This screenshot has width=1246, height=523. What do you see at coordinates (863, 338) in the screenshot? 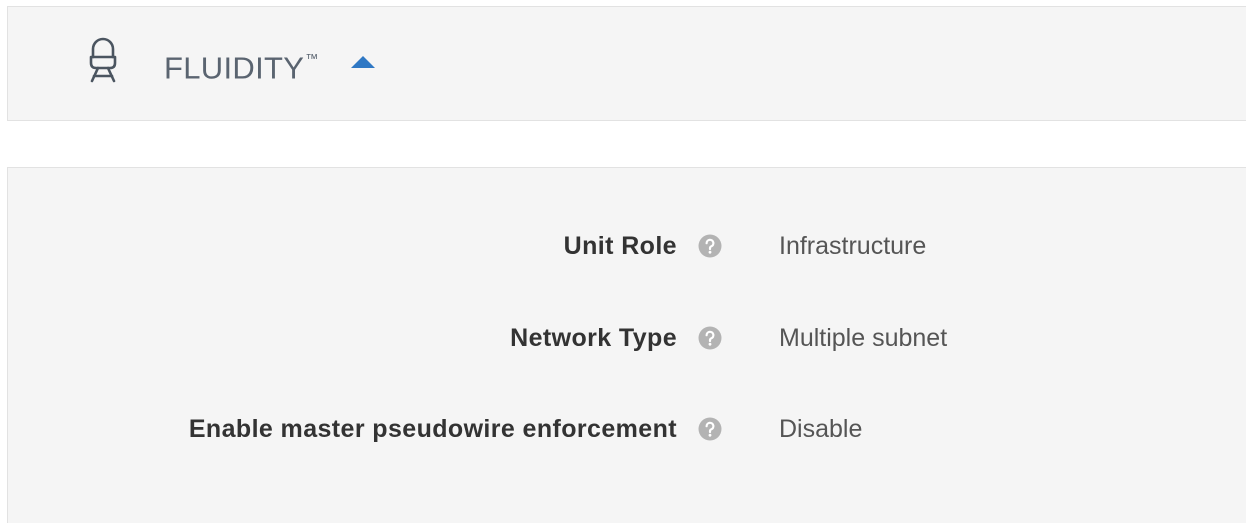
I see `setting-value: Multiple subnet` at bounding box center [863, 338].